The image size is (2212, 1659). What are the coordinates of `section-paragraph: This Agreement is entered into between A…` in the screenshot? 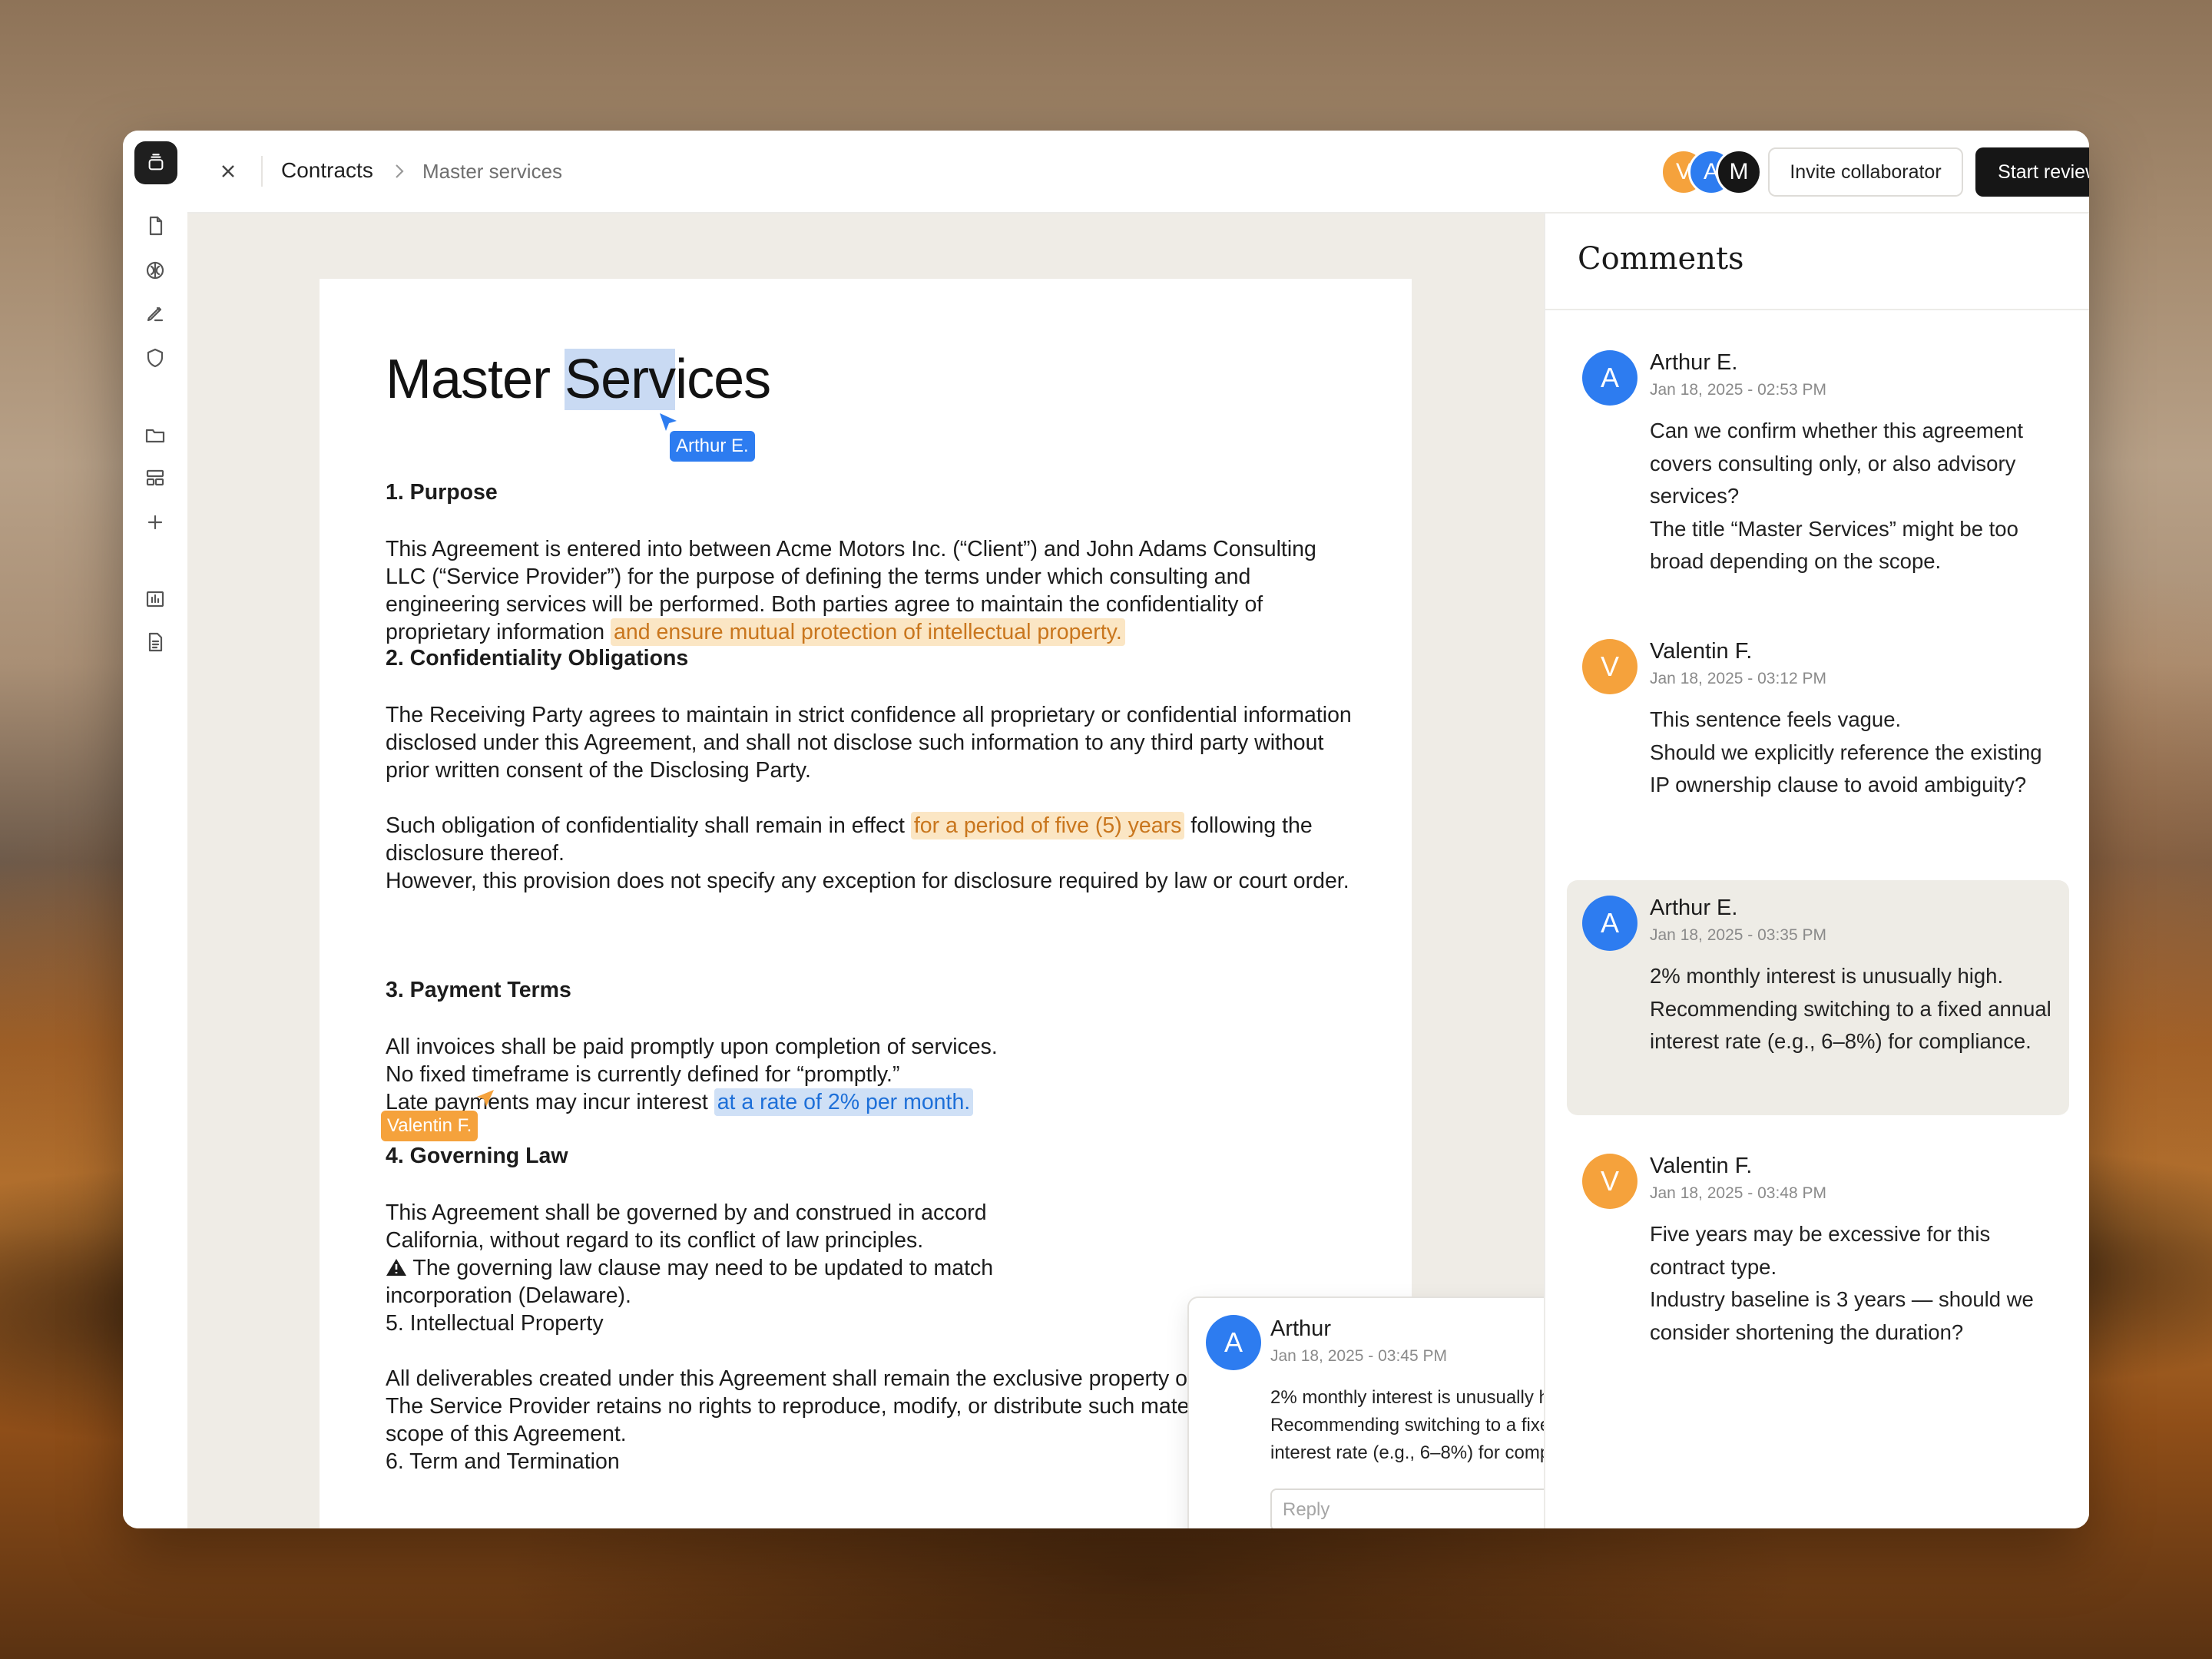 It's located at (873, 590).